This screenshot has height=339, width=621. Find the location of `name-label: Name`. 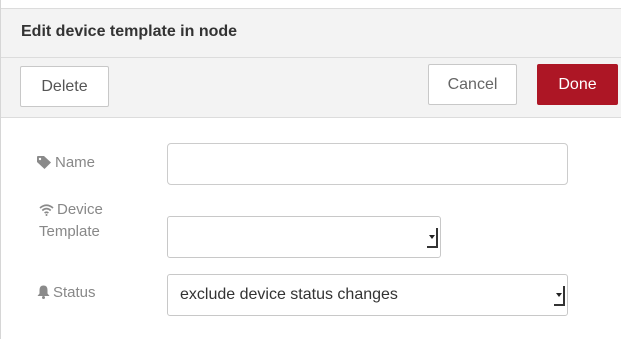

name-label: Name is located at coordinates (66, 163).